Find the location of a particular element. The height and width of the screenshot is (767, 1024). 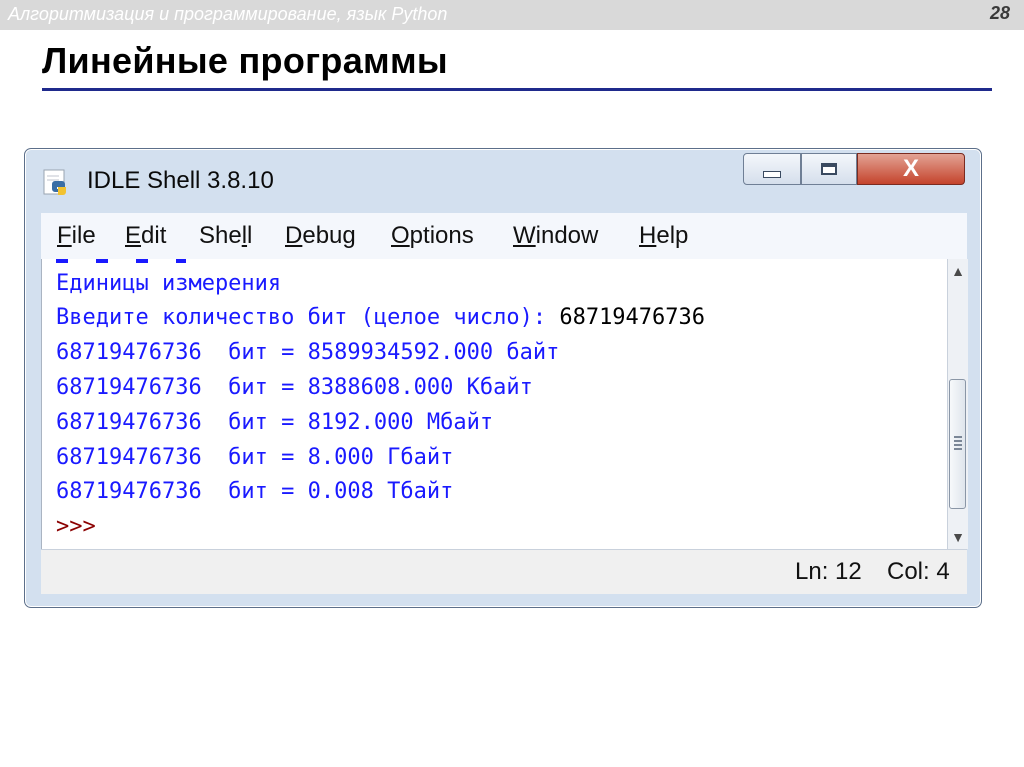

maximize-button is located at coordinates (829, 169).